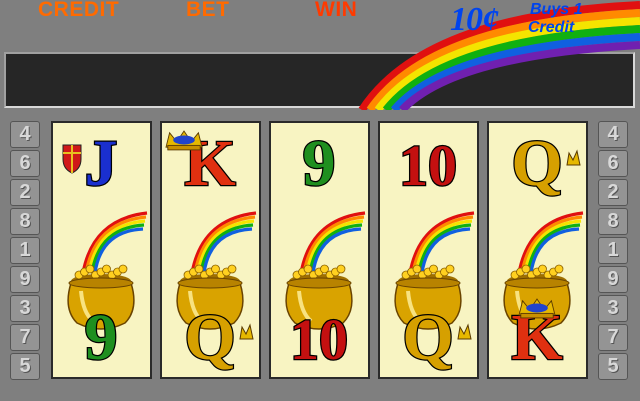  I want to click on payline-right-2-button: 2, so click(613, 192).